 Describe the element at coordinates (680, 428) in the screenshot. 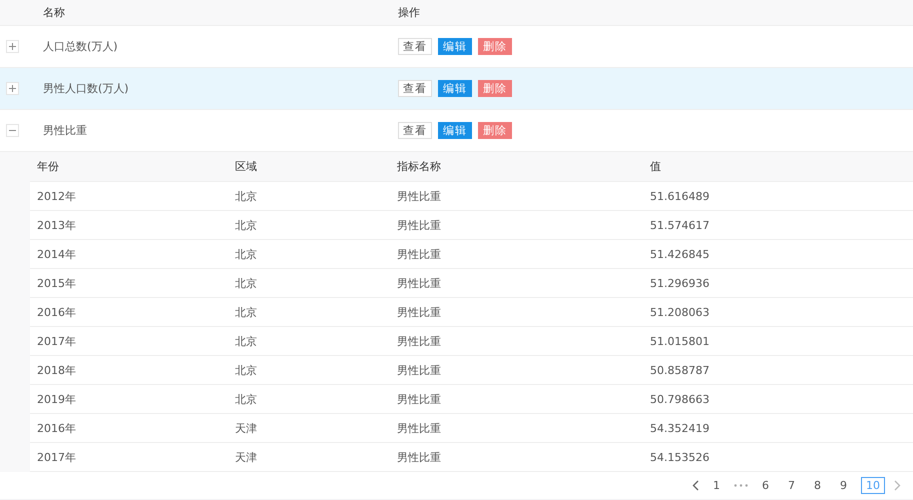

I see `table-cell-text: 54.352419` at that location.